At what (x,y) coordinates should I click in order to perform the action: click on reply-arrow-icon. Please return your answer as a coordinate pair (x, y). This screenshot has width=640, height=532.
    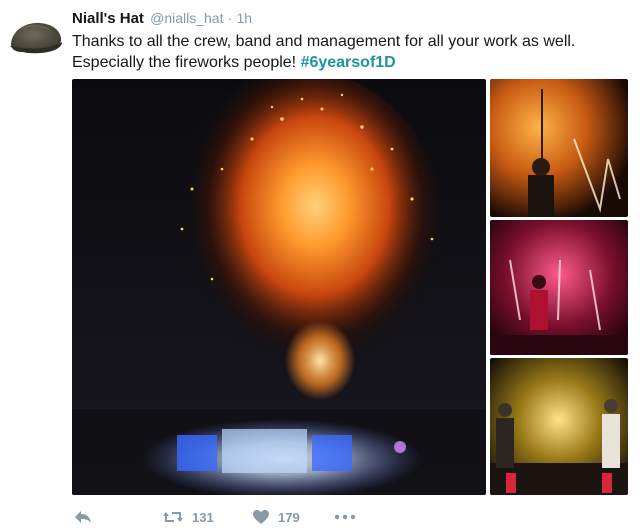
    Looking at the image, I should click on (83, 517).